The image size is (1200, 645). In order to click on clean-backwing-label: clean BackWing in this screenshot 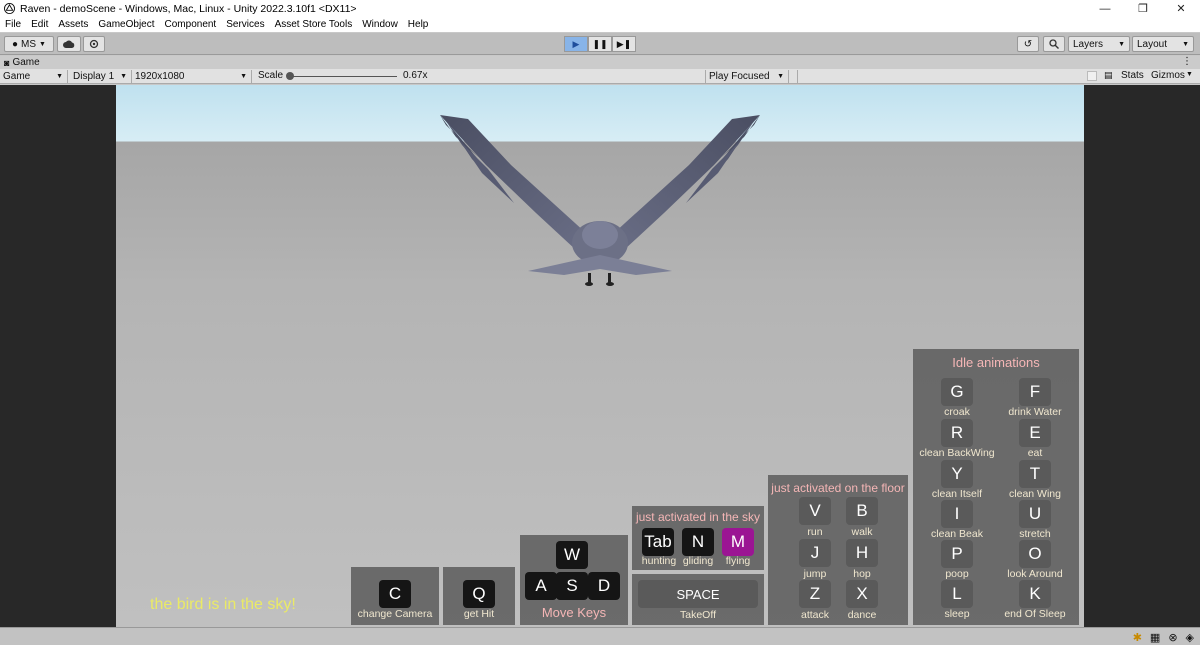, I will do `click(957, 453)`.